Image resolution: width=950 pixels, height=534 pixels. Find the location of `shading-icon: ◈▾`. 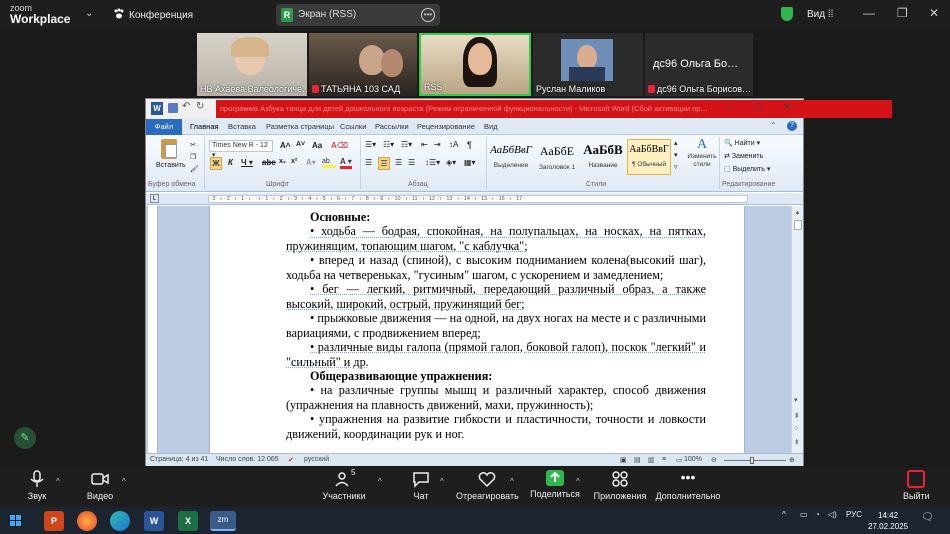

shading-icon: ◈▾ is located at coordinates (451, 162).